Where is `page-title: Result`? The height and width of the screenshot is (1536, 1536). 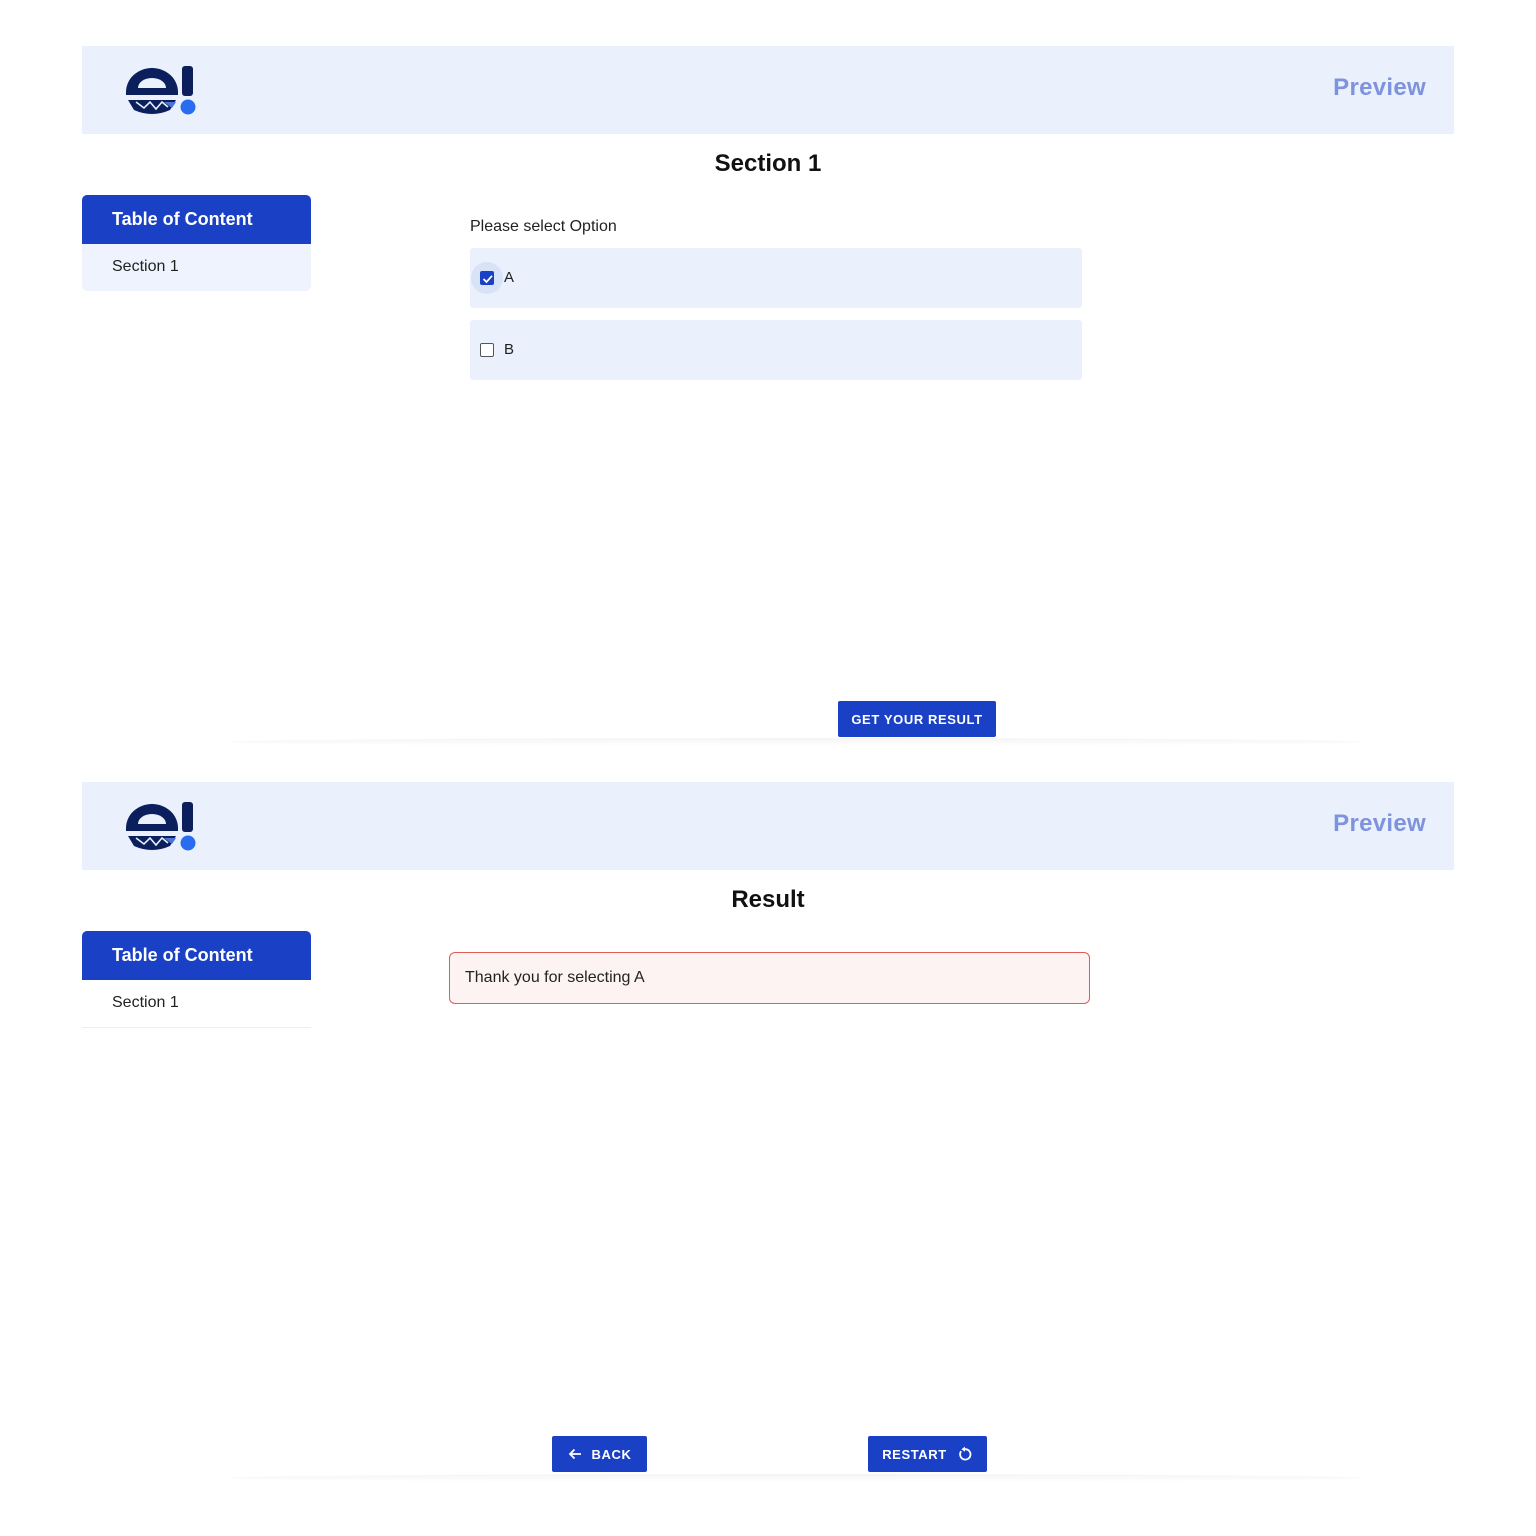
page-title: Result is located at coordinates (768, 899).